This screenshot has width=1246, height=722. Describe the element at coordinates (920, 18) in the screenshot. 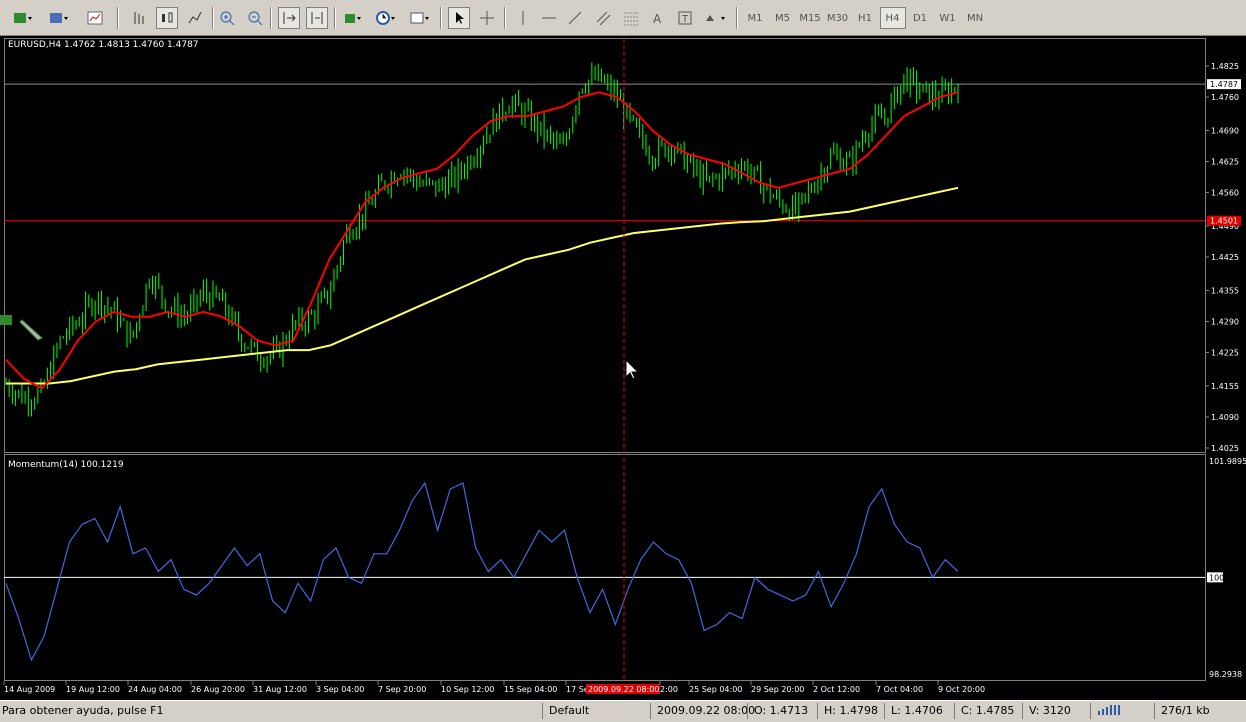

I see `timeframe-d1-button: D1` at that location.